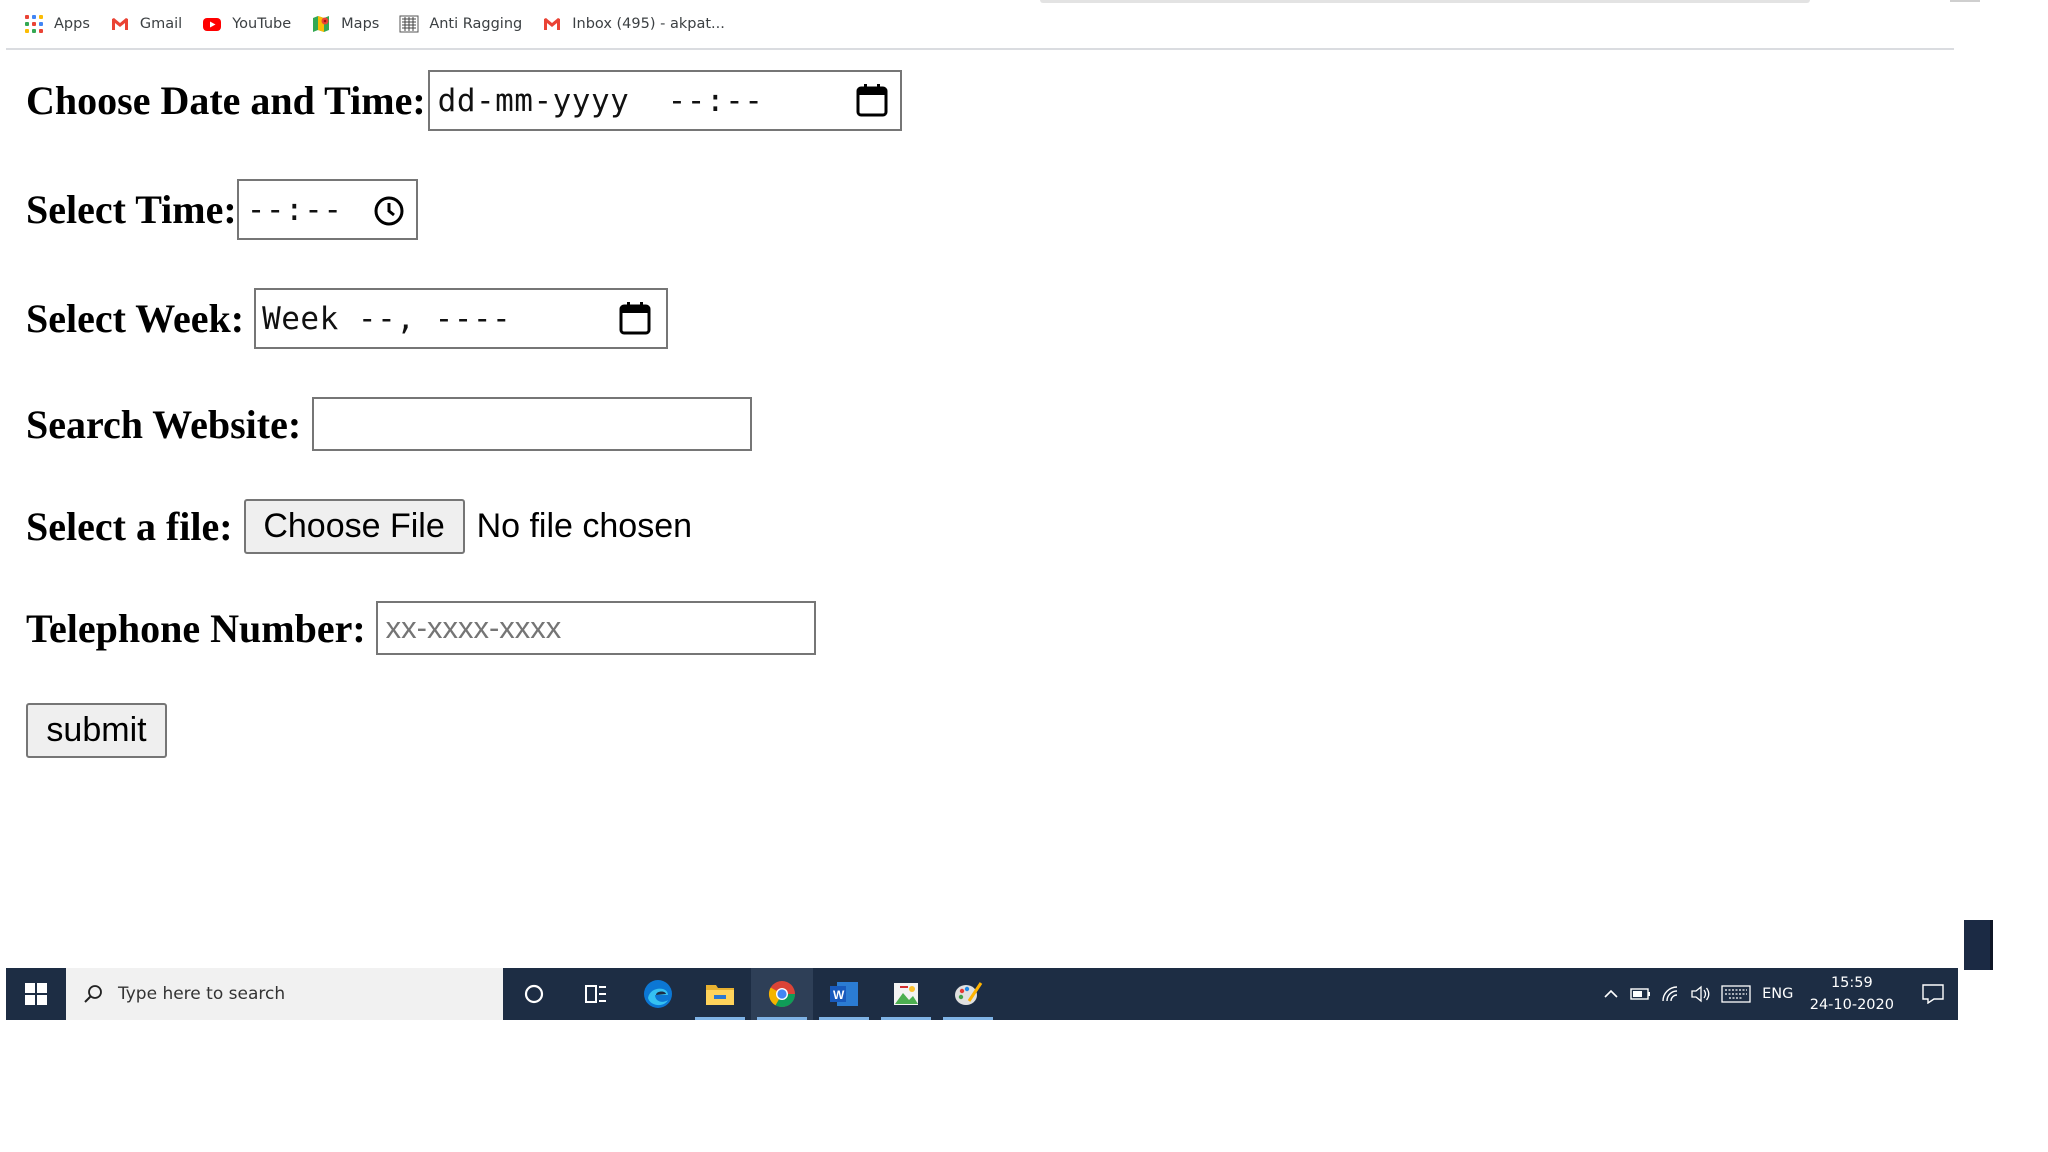  What do you see at coordinates (839, 995) in the screenshot?
I see `svg-text: W` at bounding box center [839, 995].